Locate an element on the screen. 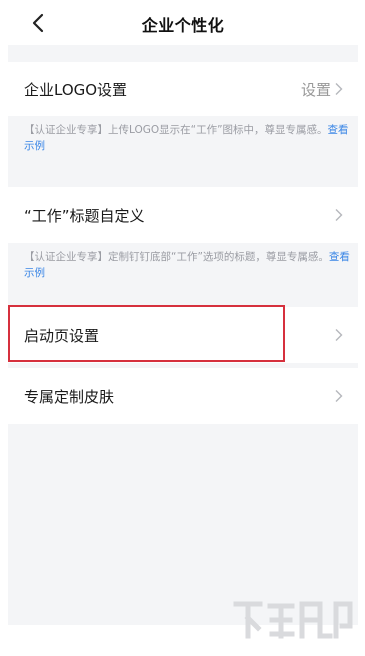 The image size is (365, 656). row-label: 专属定制皮肤 is located at coordinates (69, 397).